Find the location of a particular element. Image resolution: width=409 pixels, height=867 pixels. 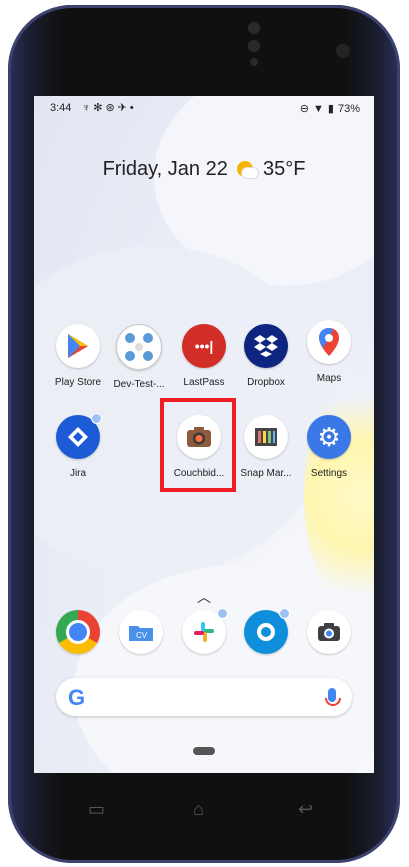

app-label: LastPass is located at coordinates (204, 382).